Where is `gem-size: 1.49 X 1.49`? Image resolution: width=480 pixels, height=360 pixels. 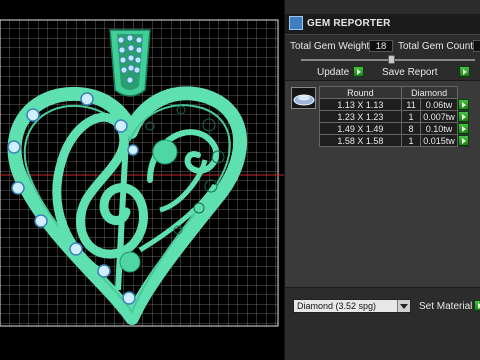 gem-size: 1.49 X 1.49 is located at coordinates (360, 128).